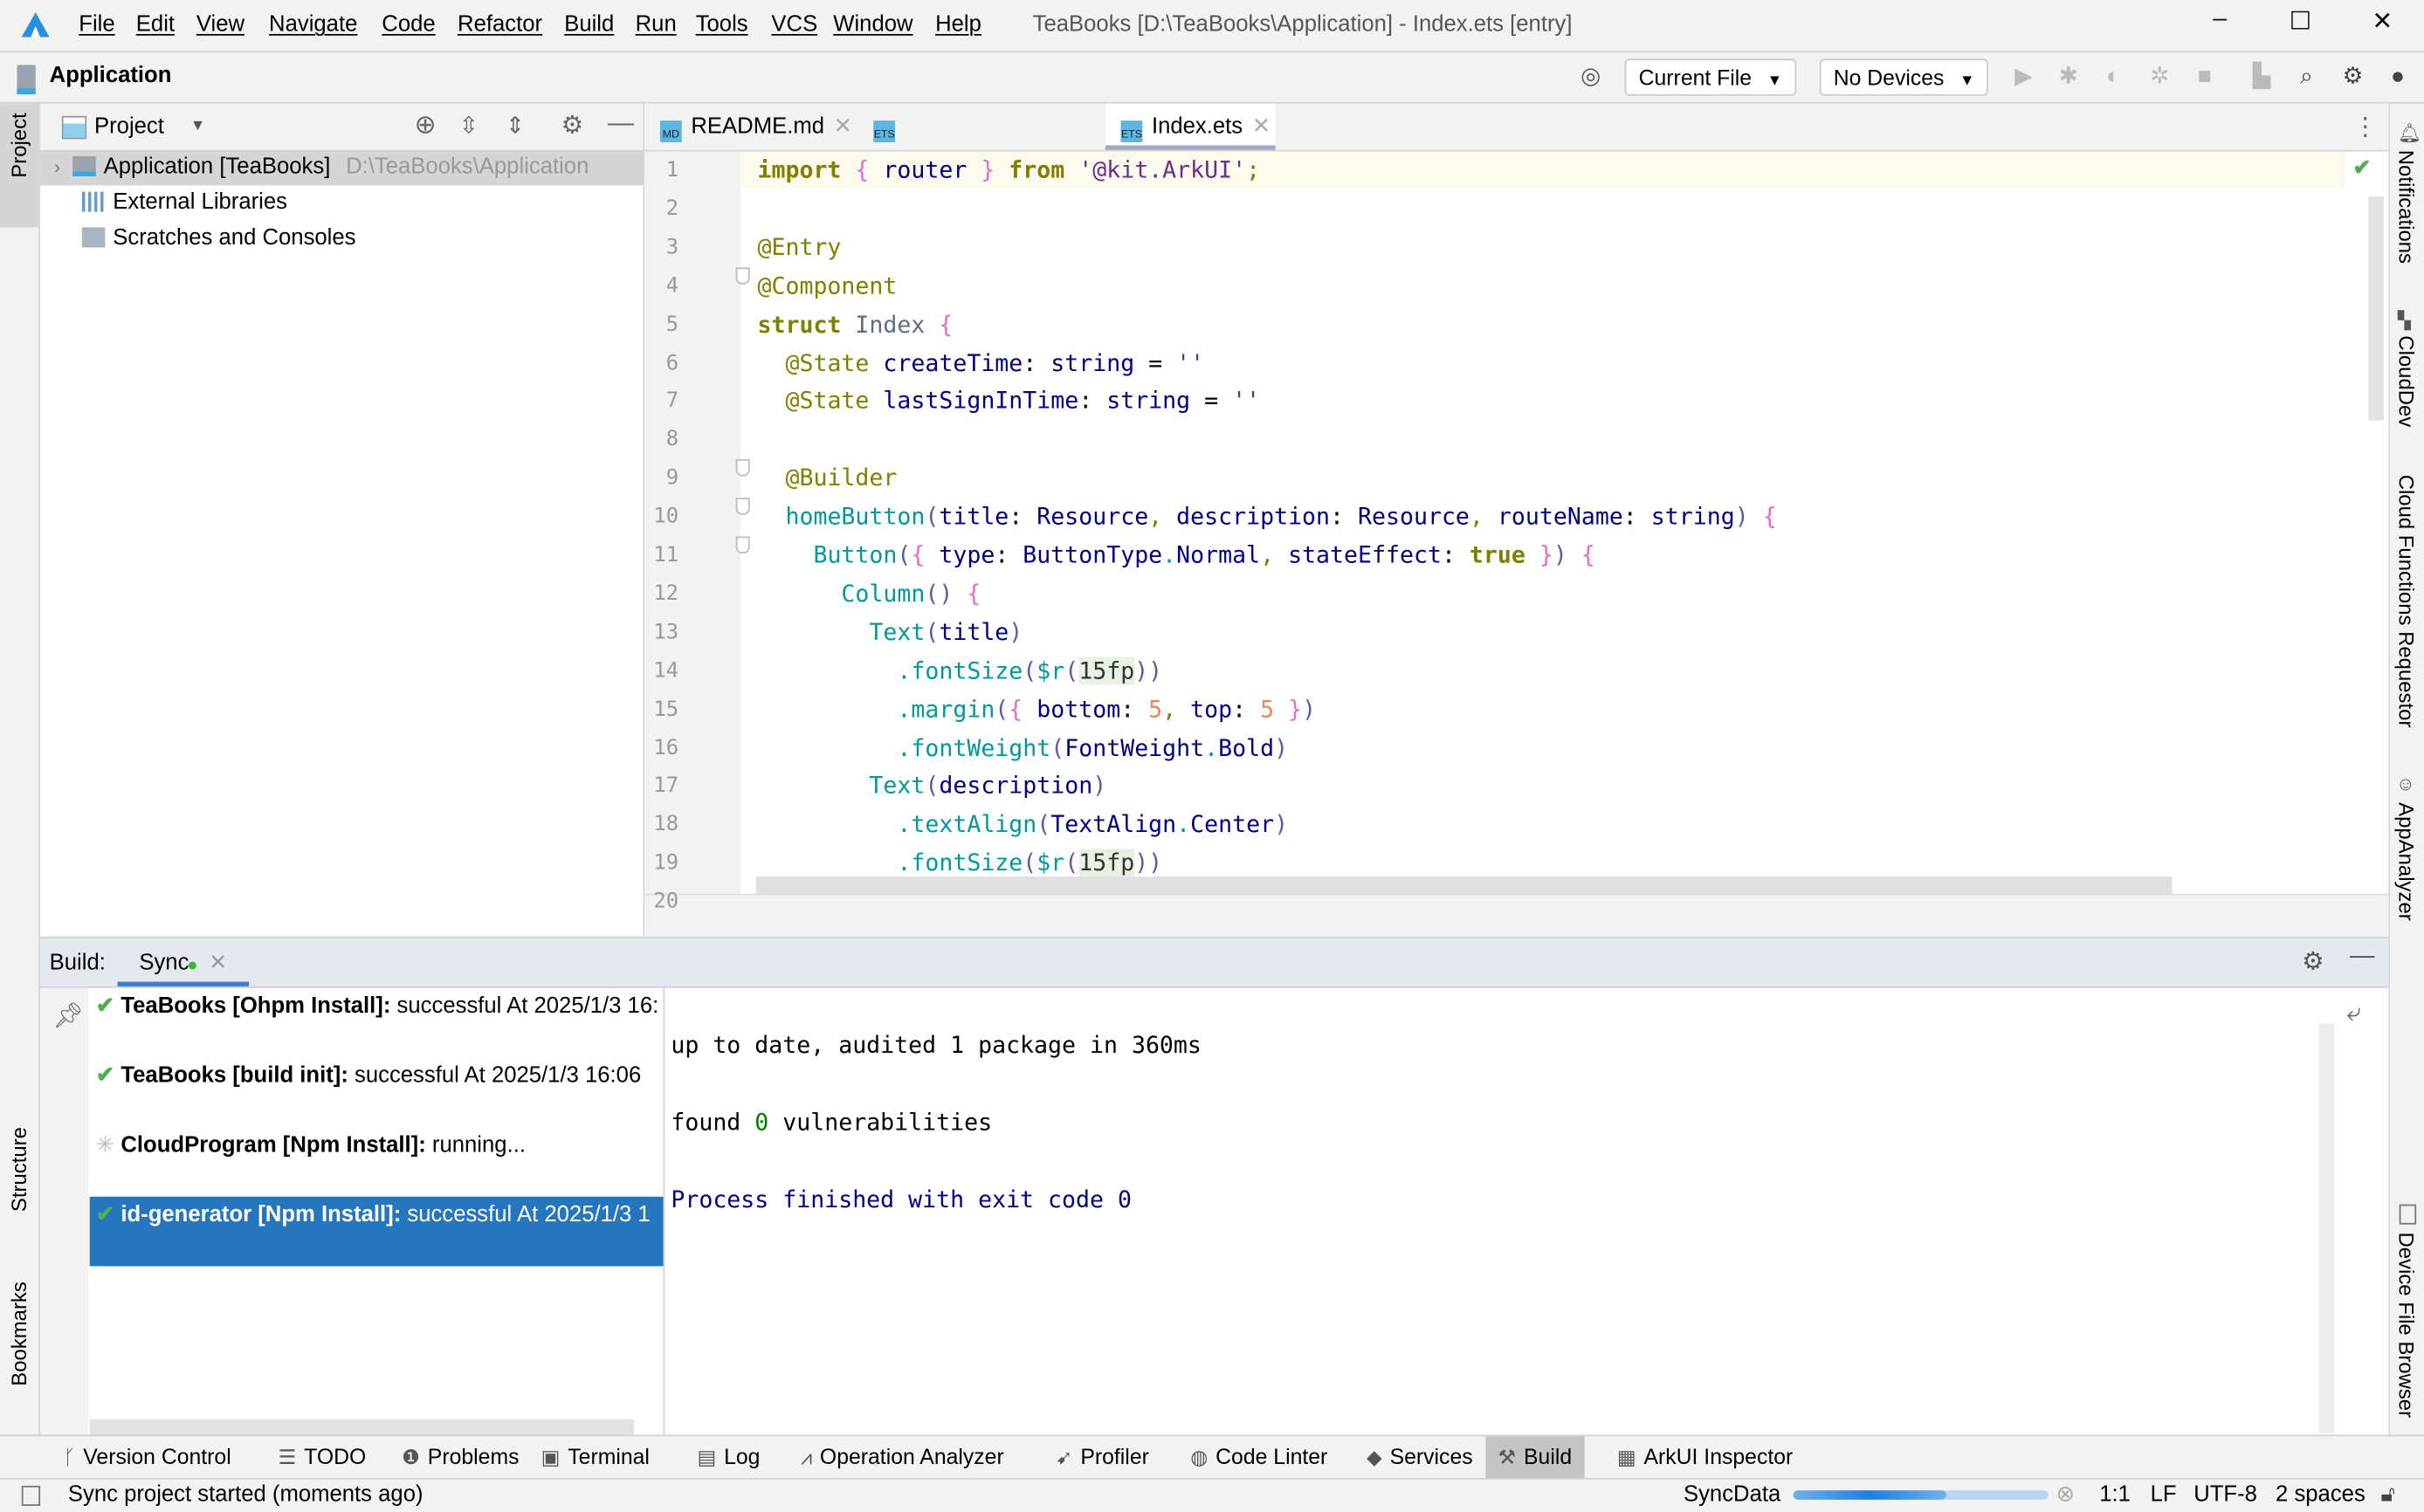  Describe the element at coordinates (2320, 1495) in the screenshot. I see `indent-setting: 2 spaces` at that location.